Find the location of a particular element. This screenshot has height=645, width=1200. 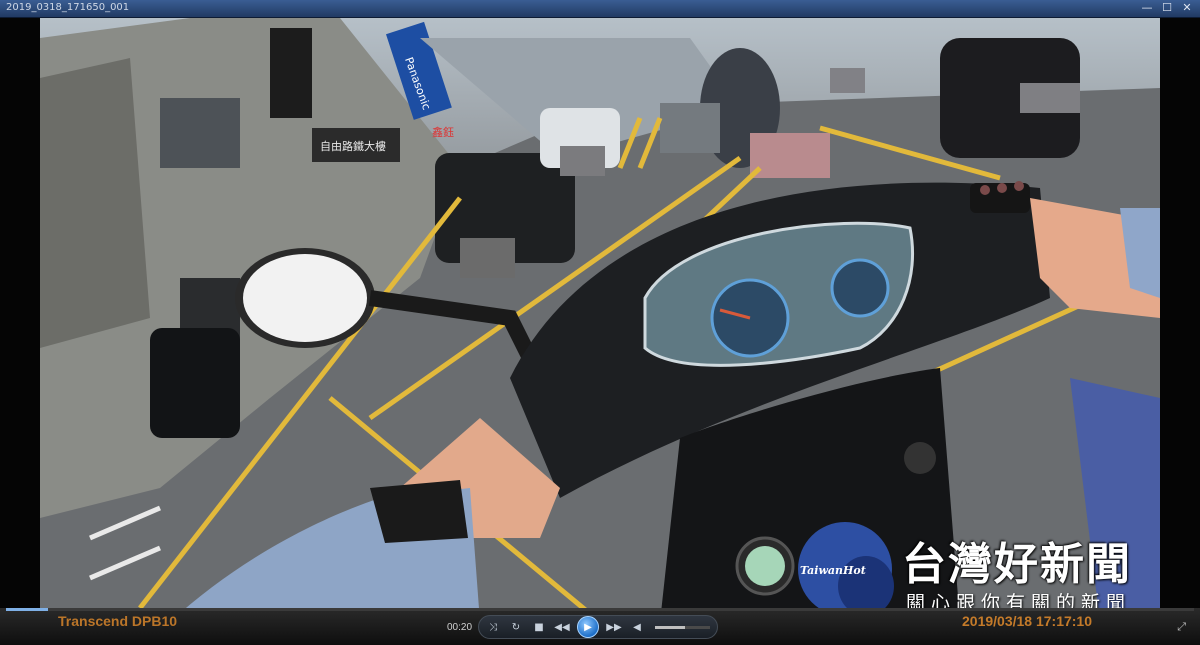

recording-timestamp: 2019/03/18 17:17:10 is located at coordinates (1027, 621).